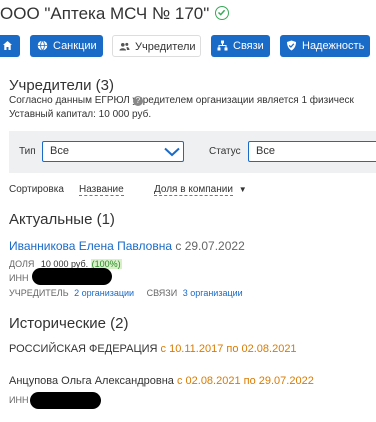  What do you see at coordinates (62, 219) in the screenshot?
I see `current-heading: Актуальные (1)` at bounding box center [62, 219].